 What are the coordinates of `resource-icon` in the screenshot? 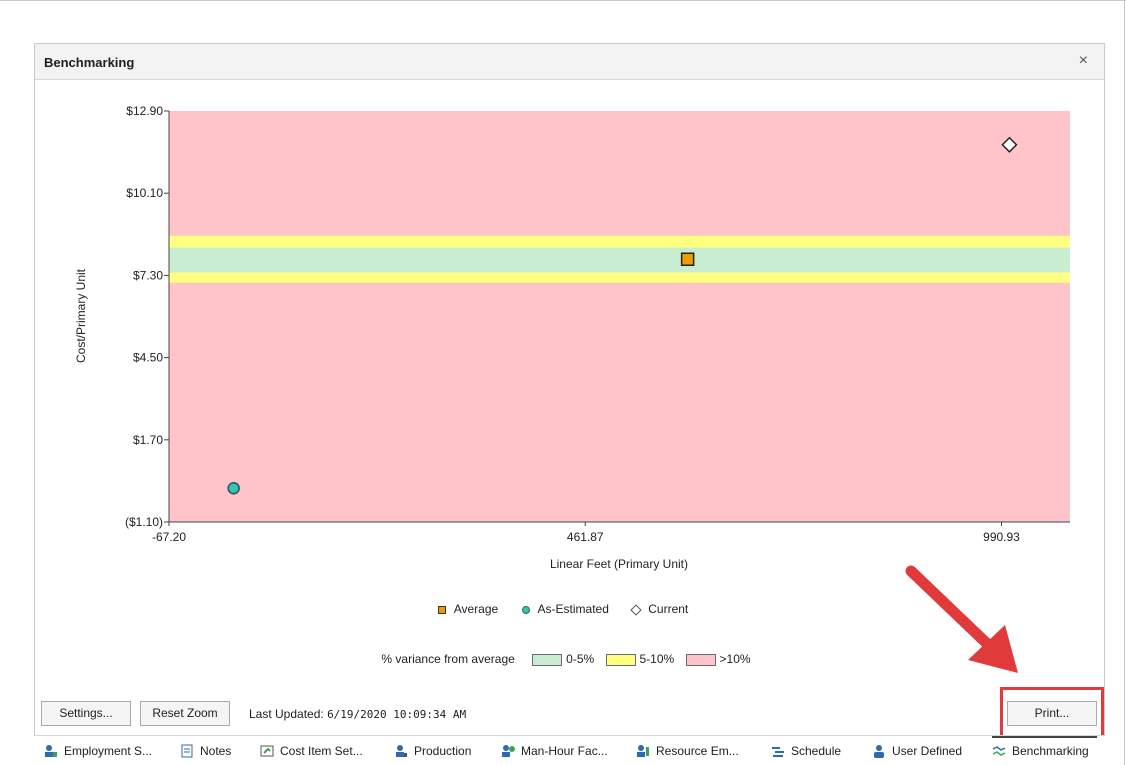 It's located at (643, 751).